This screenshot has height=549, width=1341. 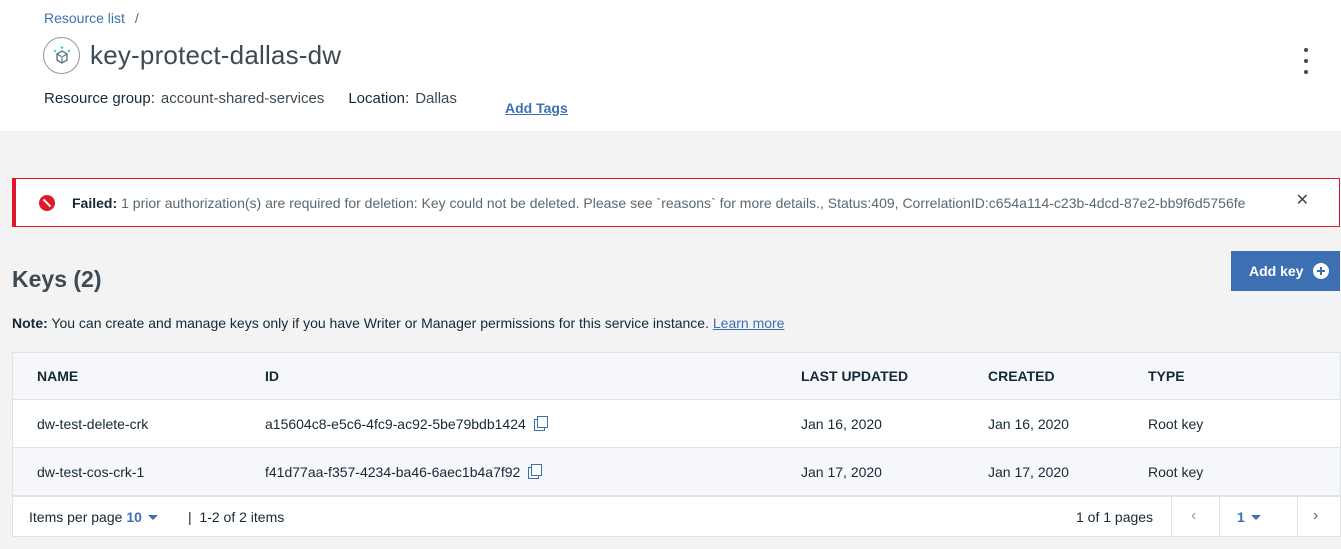 What do you see at coordinates (30, 323) in the screenshot?
I see `note-label: Note:` at bounding box center [30, 323].